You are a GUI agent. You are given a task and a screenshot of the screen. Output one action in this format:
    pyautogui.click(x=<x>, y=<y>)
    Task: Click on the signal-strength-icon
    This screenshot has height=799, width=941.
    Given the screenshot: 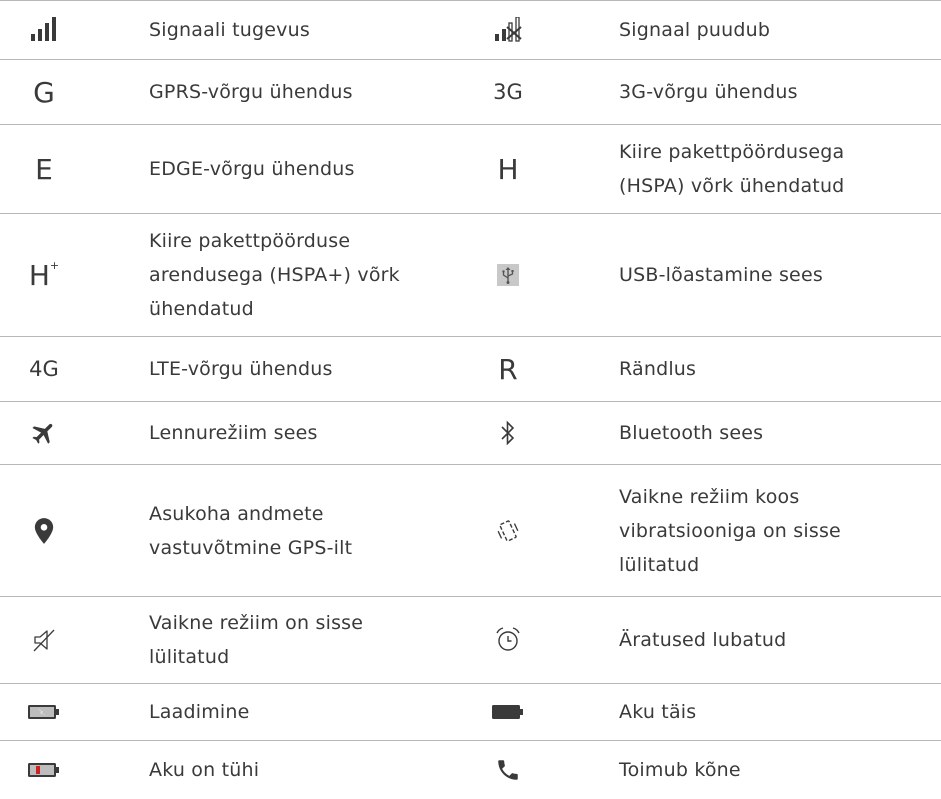 What is the action you would take?
    pyautogui.click(x=44, y=30)
    